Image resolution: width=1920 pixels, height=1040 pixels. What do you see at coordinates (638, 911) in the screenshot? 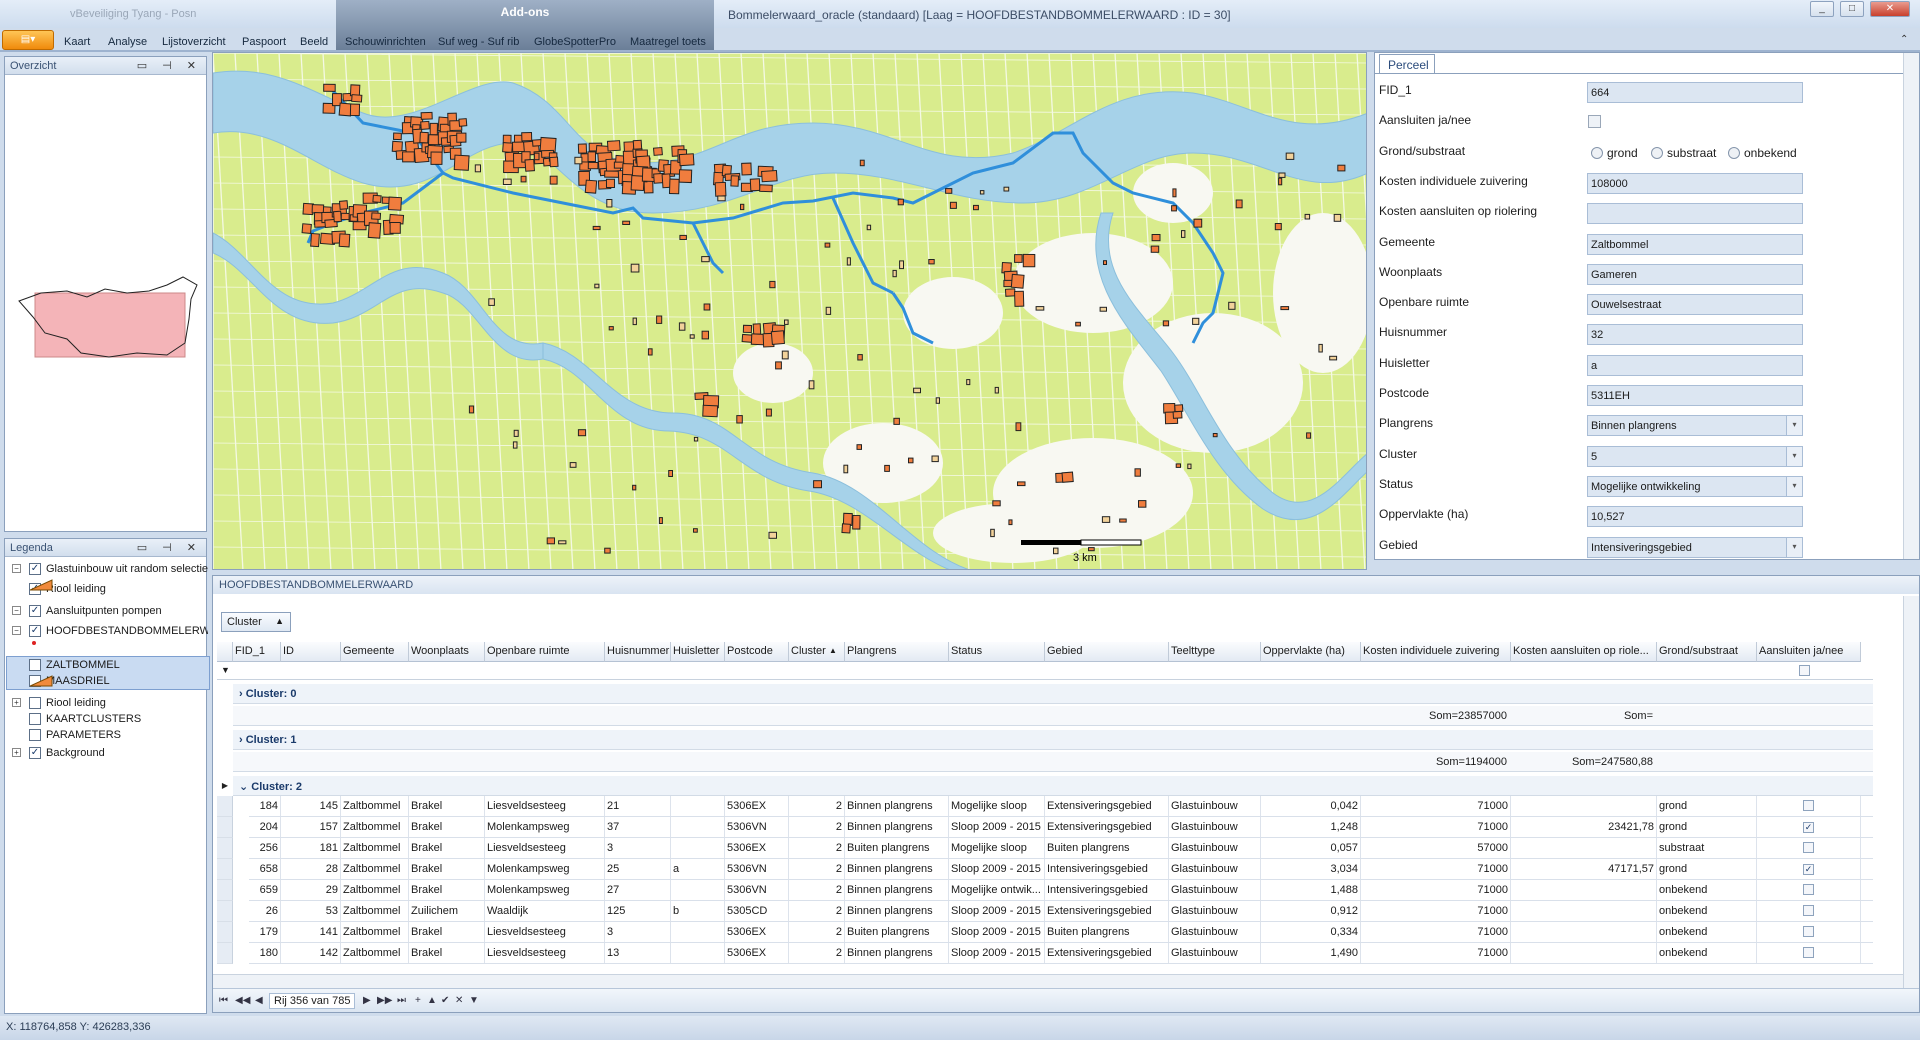
I see `table-cell: 125` at bounding box center [638, 911].